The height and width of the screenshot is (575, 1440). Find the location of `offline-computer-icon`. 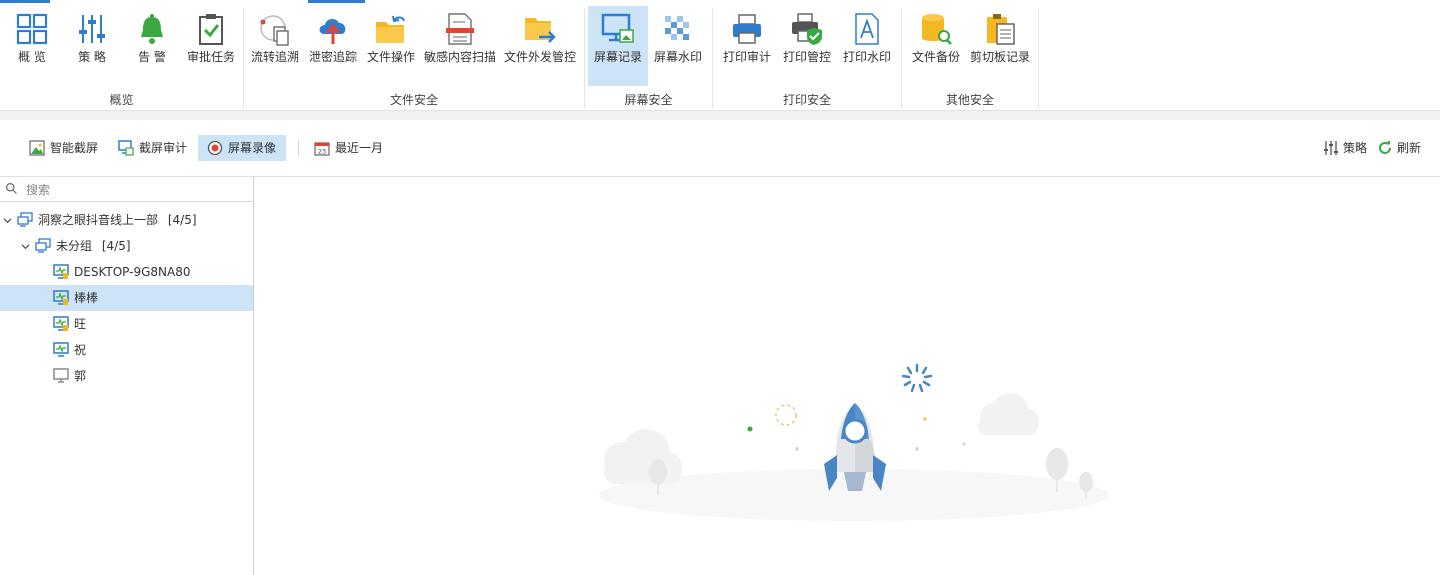

offline-computer-icon is located at coordinates (61, 375).